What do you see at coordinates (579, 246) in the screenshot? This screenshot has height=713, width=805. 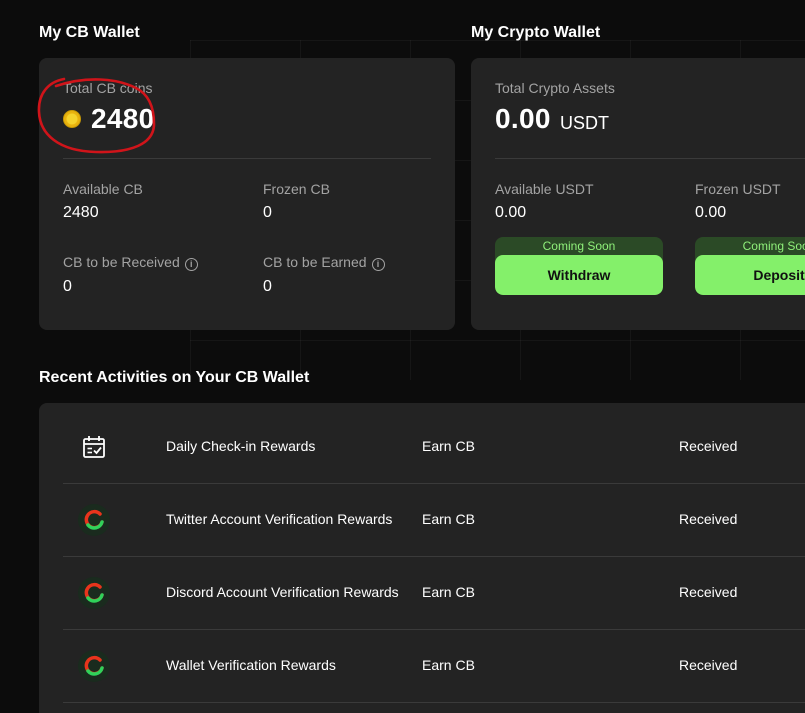 I see `withdraw-coming-soon-badge: Coming Soon` at bounding box center [579, 246].